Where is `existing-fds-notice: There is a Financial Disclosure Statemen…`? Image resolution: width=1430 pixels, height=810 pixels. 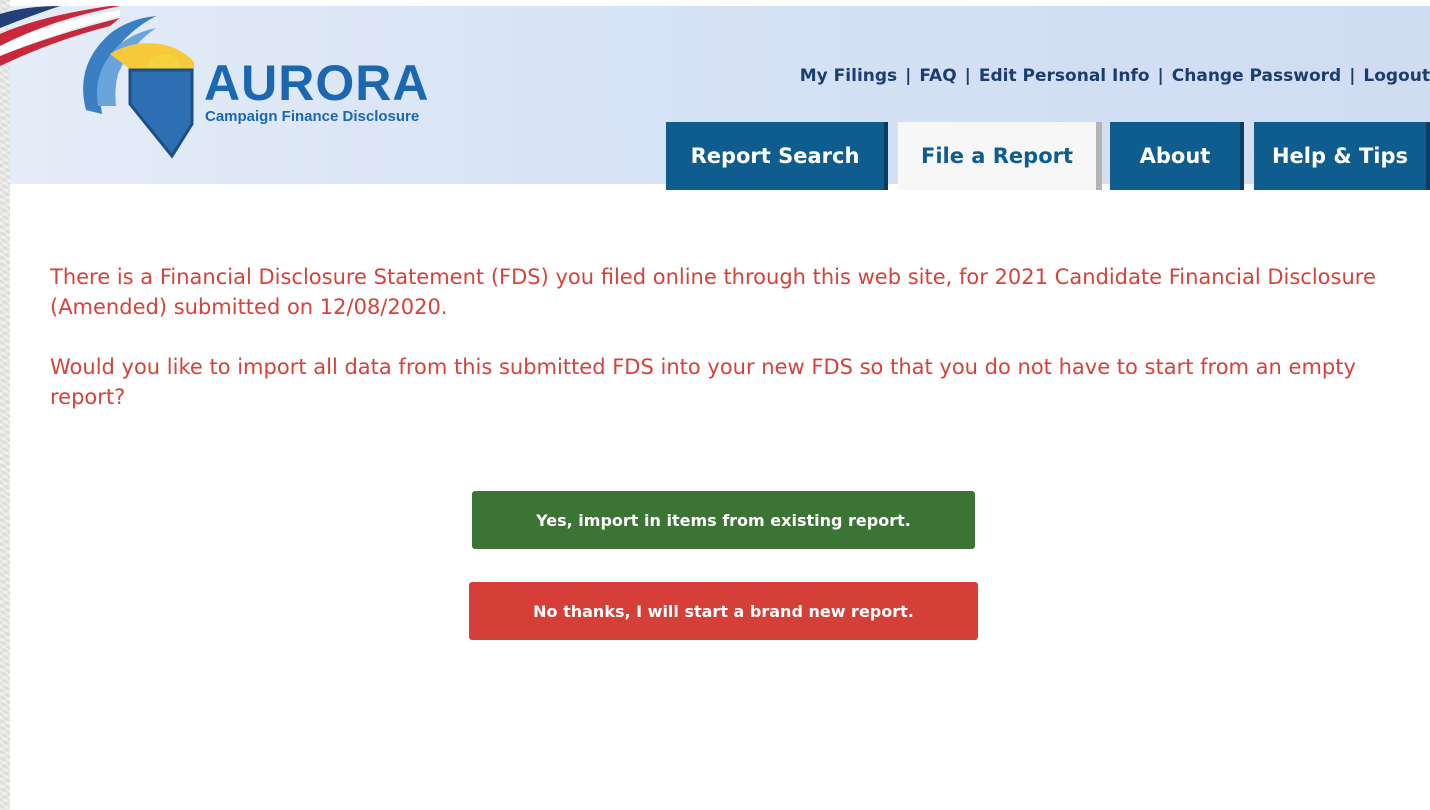
existing-fds-notice: There is a Financial Disclosure Statemen… is located at coordinates (713, 292).